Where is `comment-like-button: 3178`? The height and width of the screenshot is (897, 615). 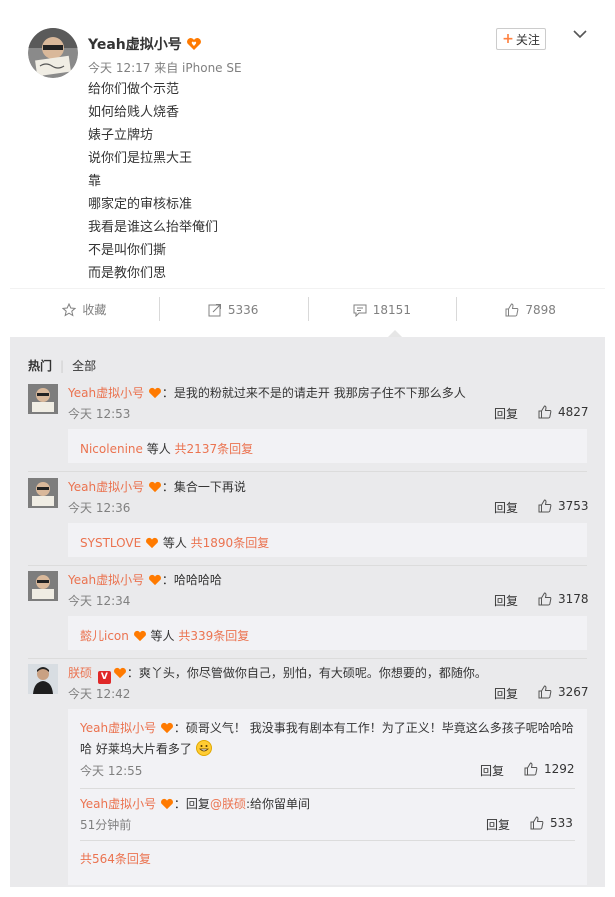 comment-like-button: 3178 is located at coordinates (563, 599).